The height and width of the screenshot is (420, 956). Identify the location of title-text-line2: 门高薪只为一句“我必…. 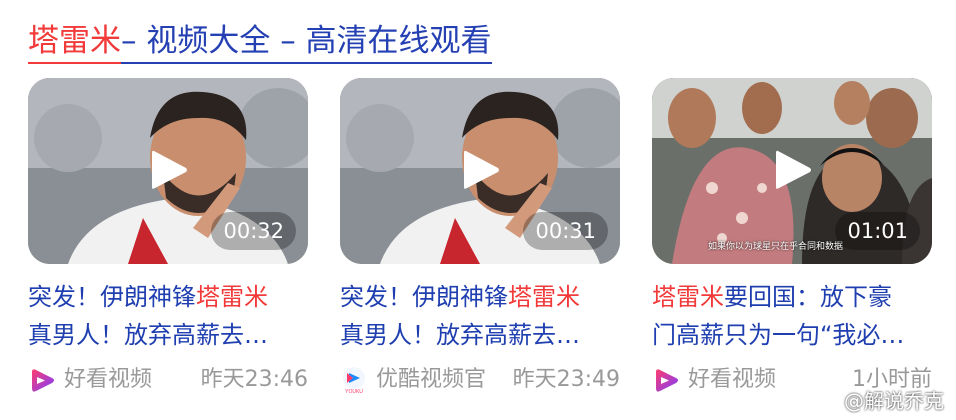
(778, 335).